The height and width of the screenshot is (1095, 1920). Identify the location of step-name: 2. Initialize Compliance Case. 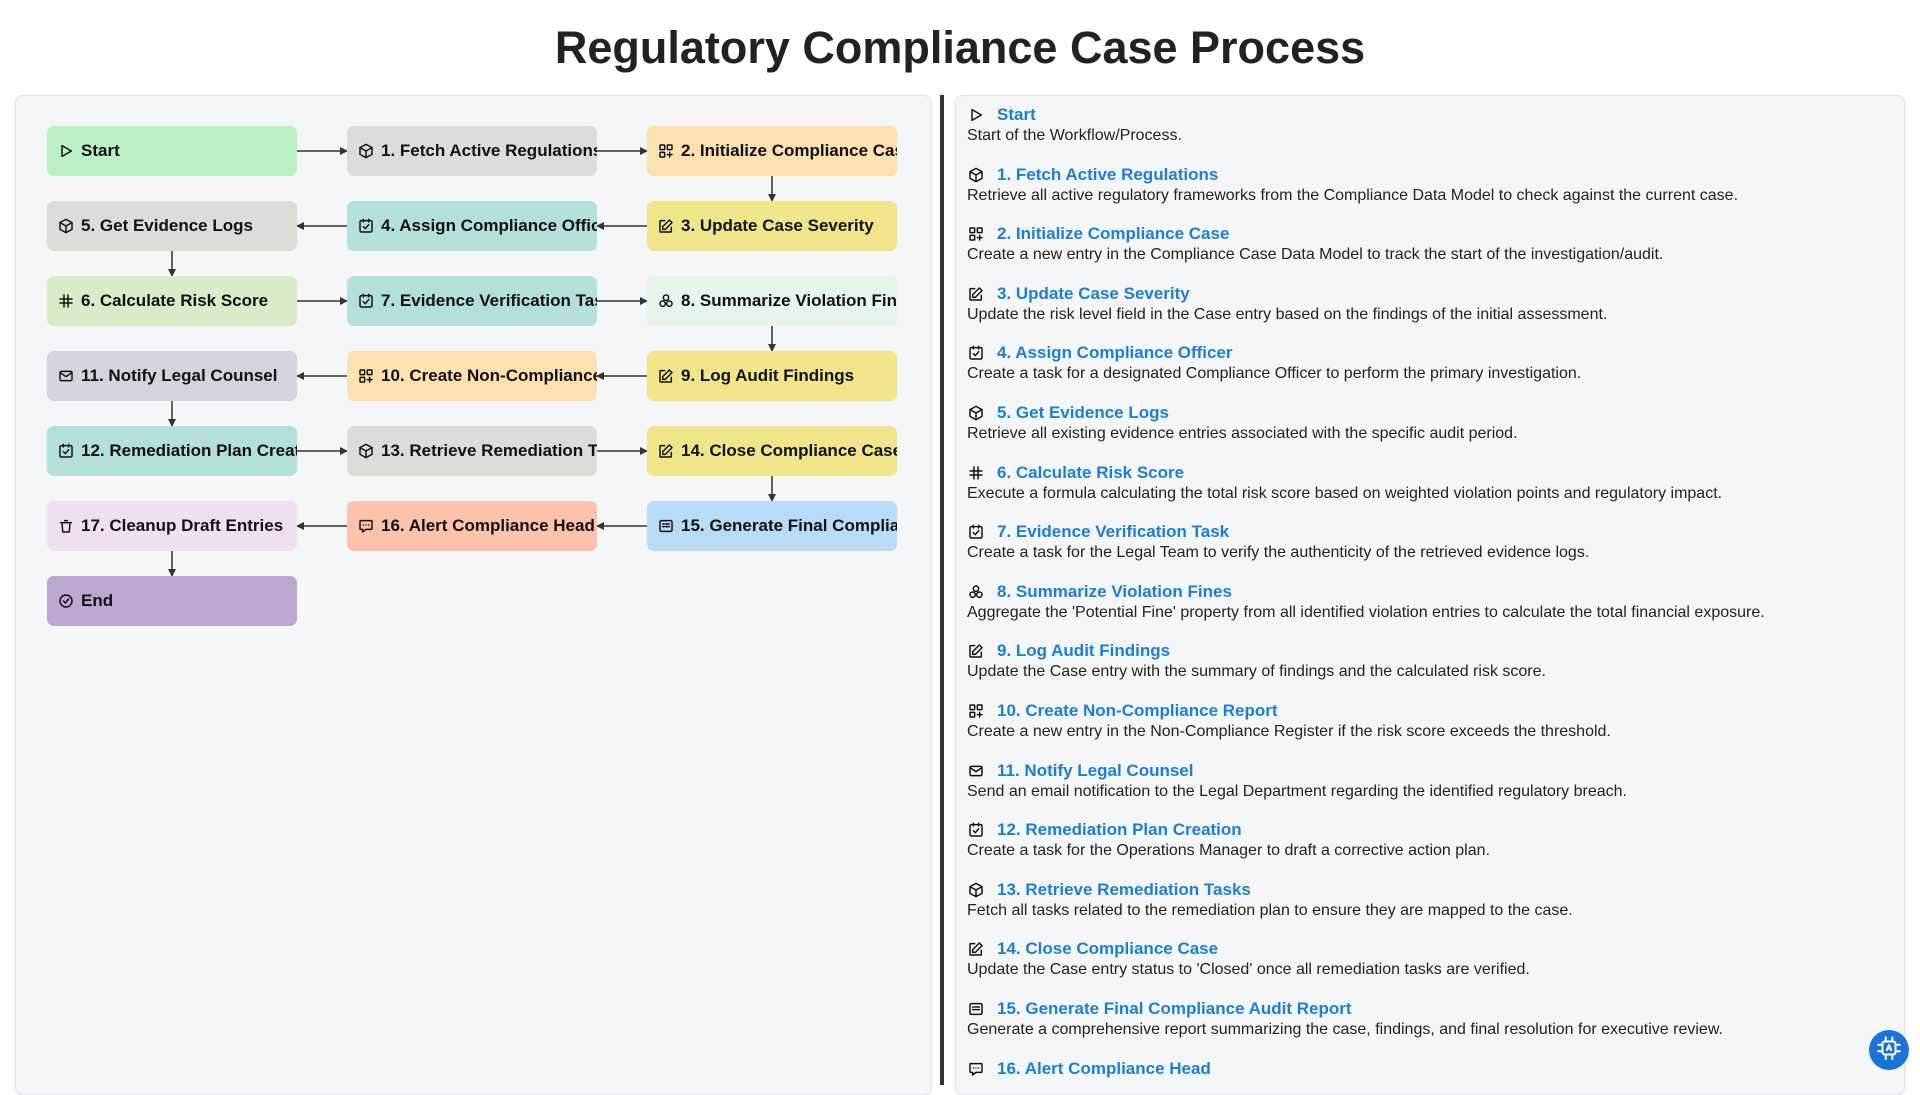
(1113, 234).